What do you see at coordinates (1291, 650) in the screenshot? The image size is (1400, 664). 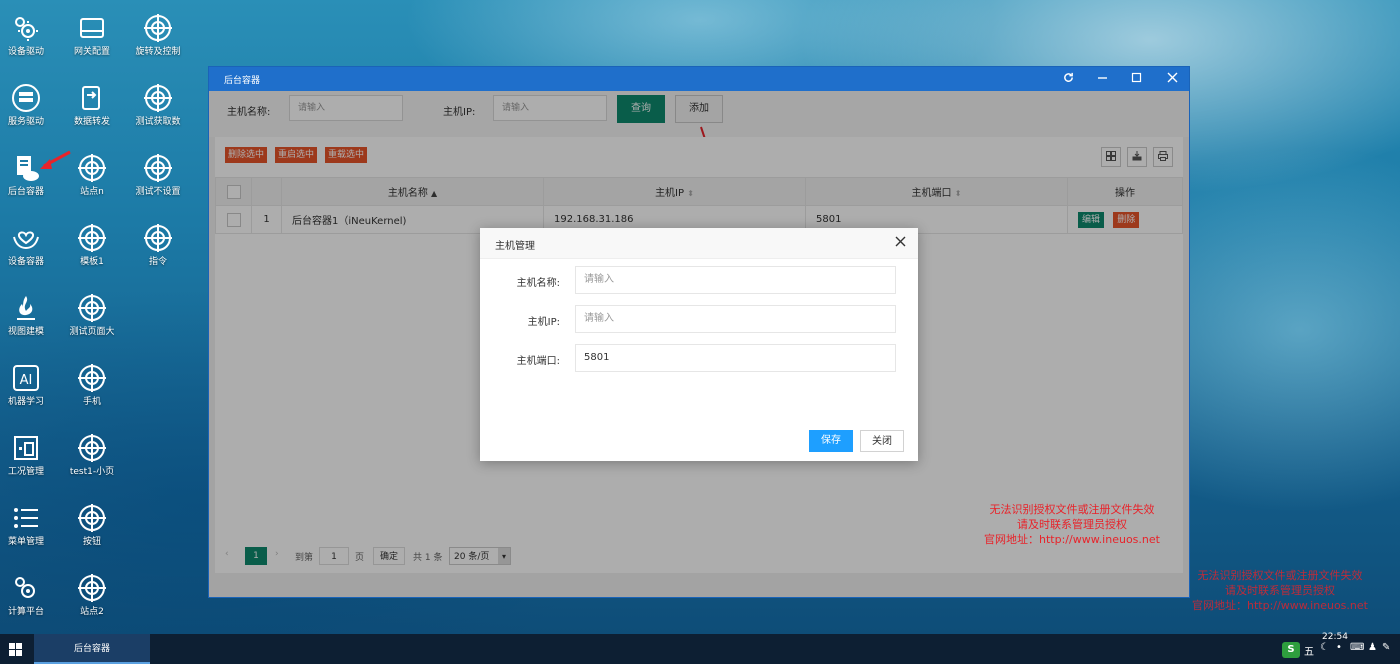 I see `sogou-ime-icon: S` at bounding box center [1291, 650].